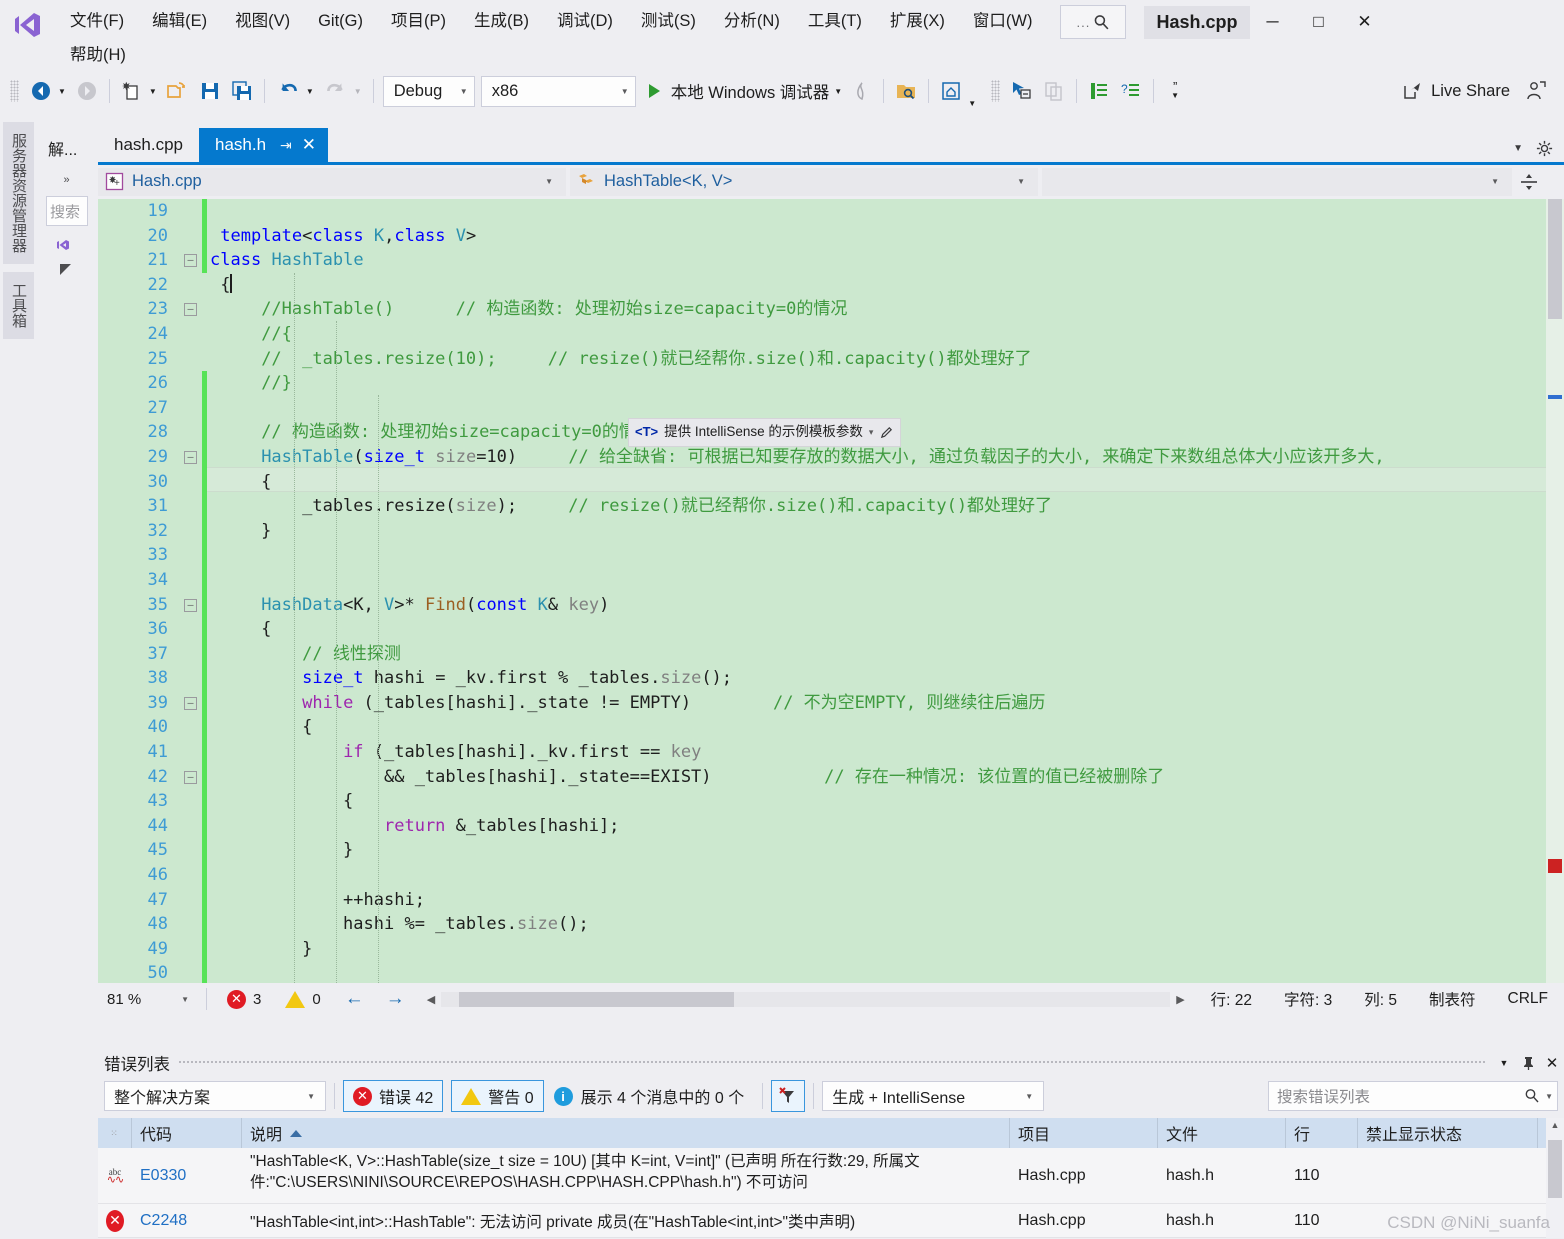  What do you see at coordinates (14, 91) in the screenshot?
I see `toolbar-grip` at bounding box center [14, 91].